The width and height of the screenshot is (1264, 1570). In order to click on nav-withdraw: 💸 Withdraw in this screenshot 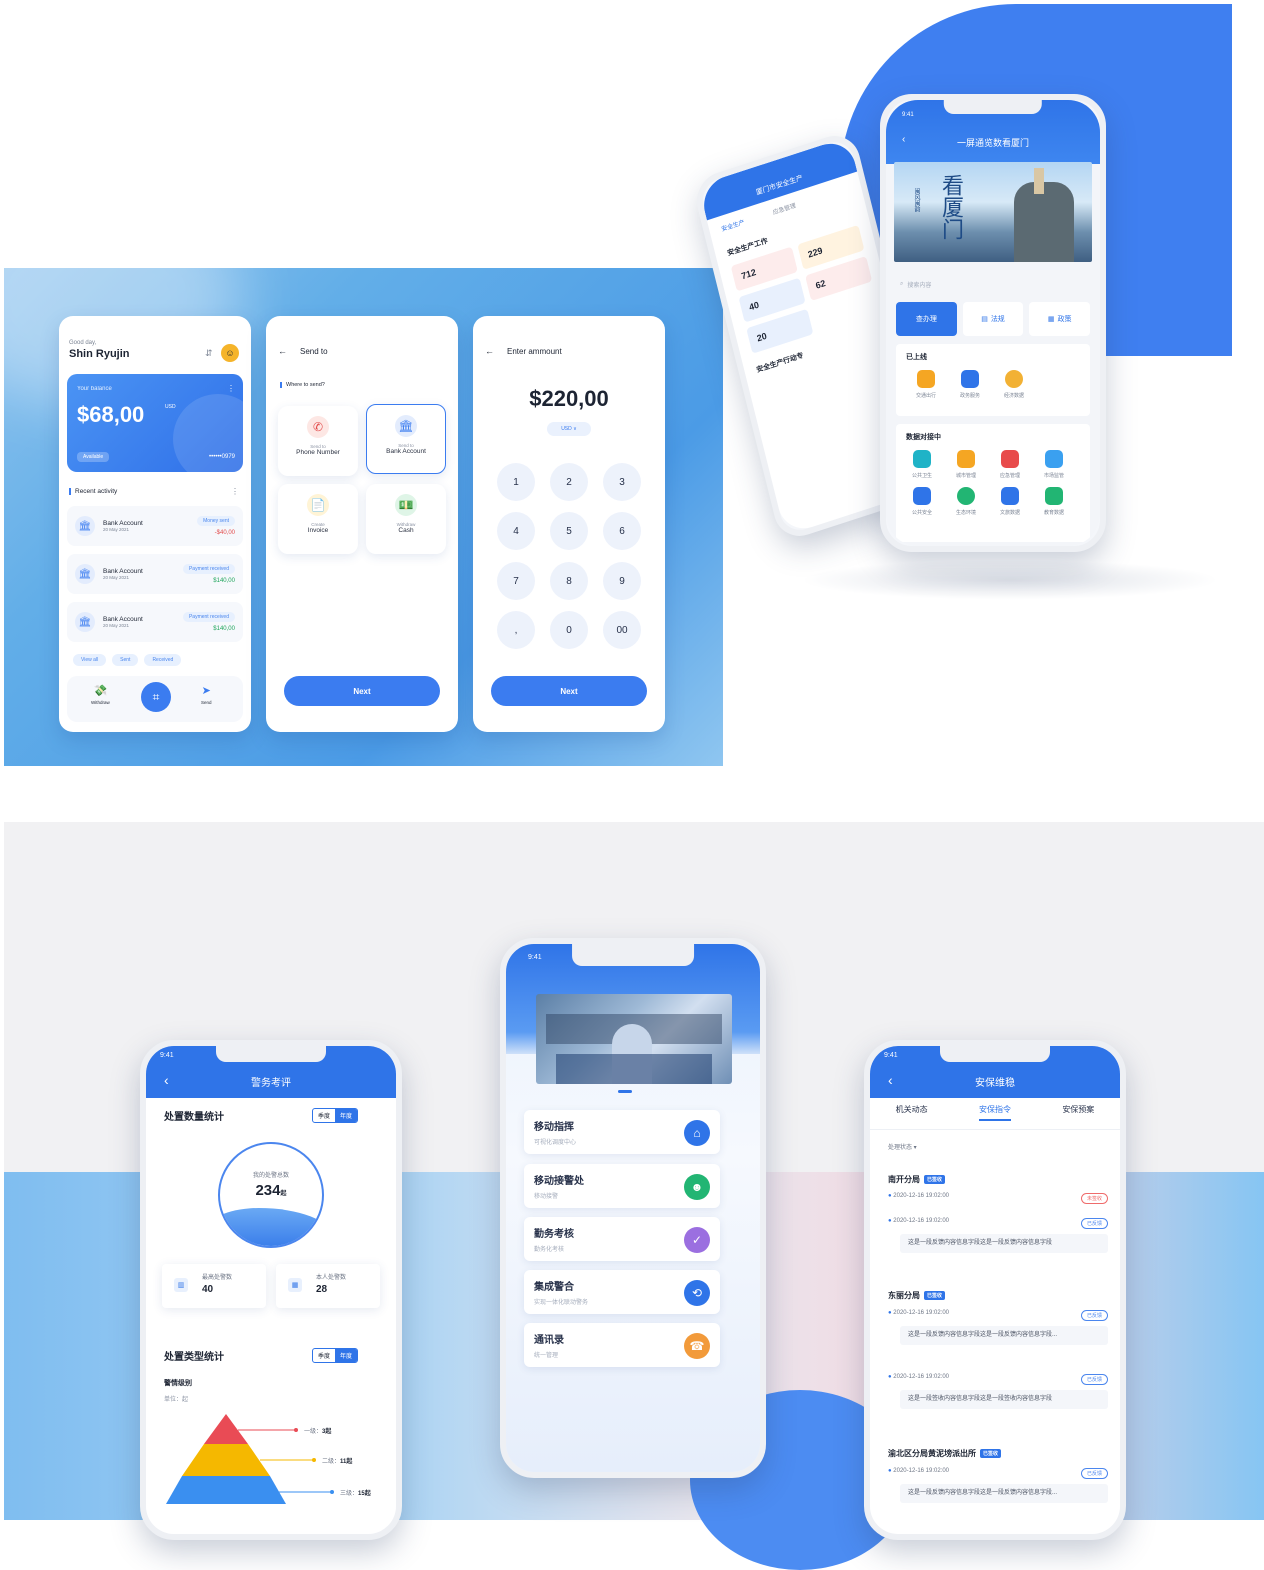, I will do `click(100, 694)`.